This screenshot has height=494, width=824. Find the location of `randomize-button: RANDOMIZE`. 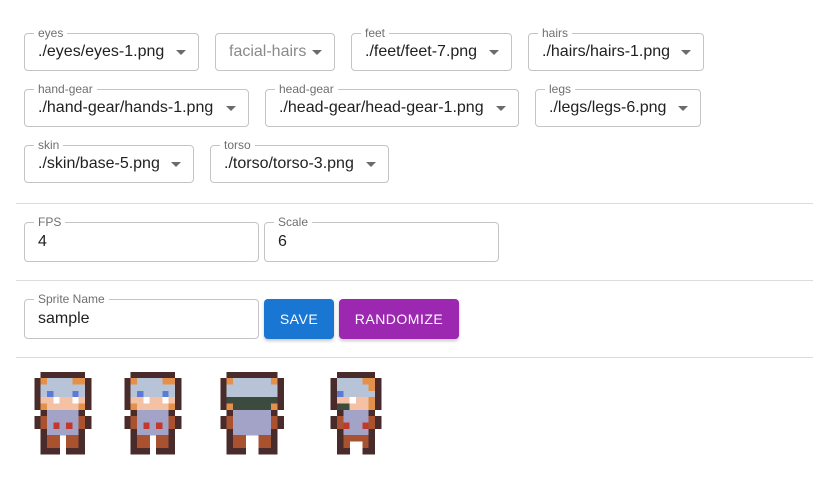

randomize-button: RANDOMIZE is located at coordinates (399, 319).